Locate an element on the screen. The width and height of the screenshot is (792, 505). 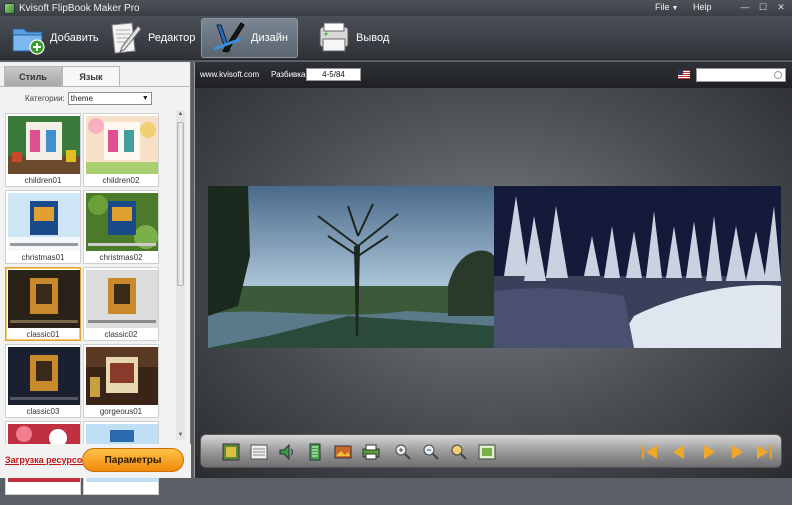
theme-thumbnail: children02 is located at coordinates (121, 150).